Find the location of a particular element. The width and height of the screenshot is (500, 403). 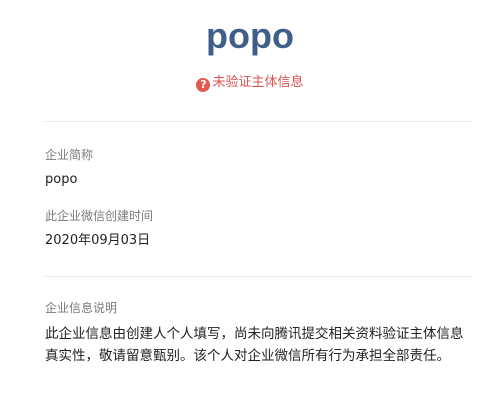

divider-bottom is located at coordinates (258, 276).